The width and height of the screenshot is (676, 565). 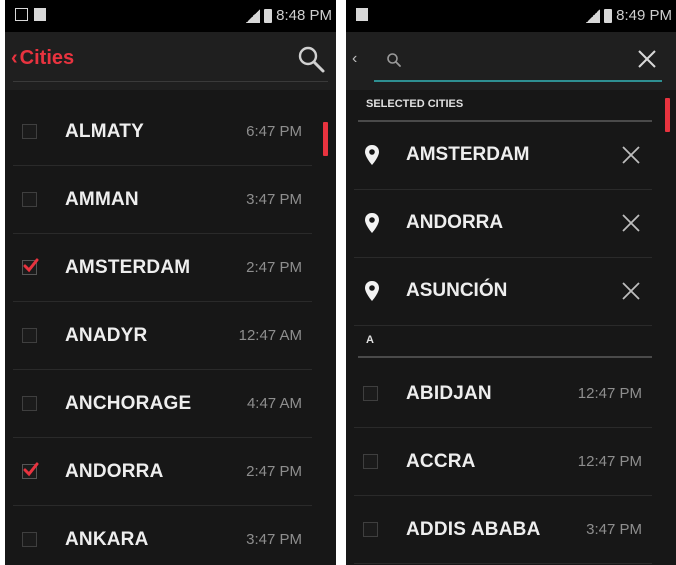 I want to click on search-input, so click(x=516, y=62).